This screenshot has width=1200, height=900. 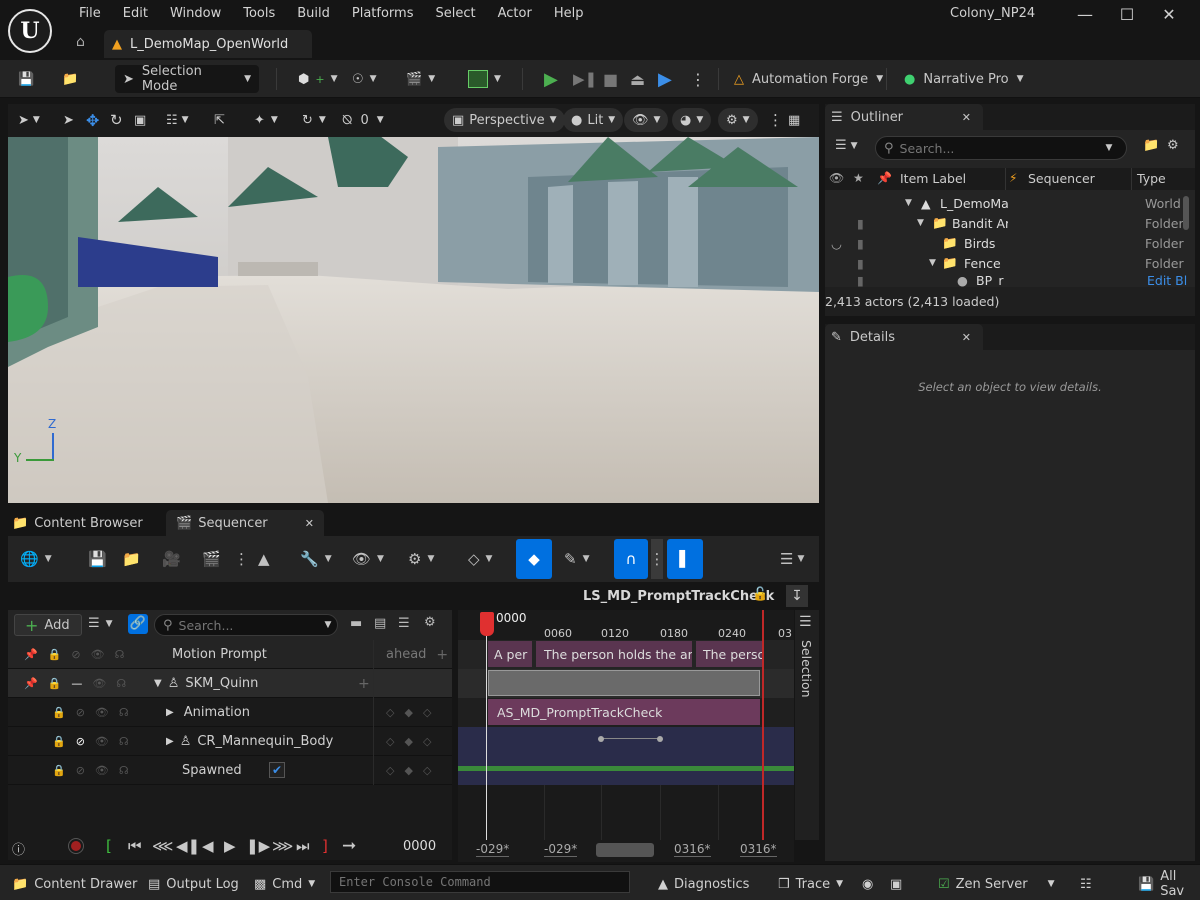 I want to click on record-button, so click(x=76, y=846).